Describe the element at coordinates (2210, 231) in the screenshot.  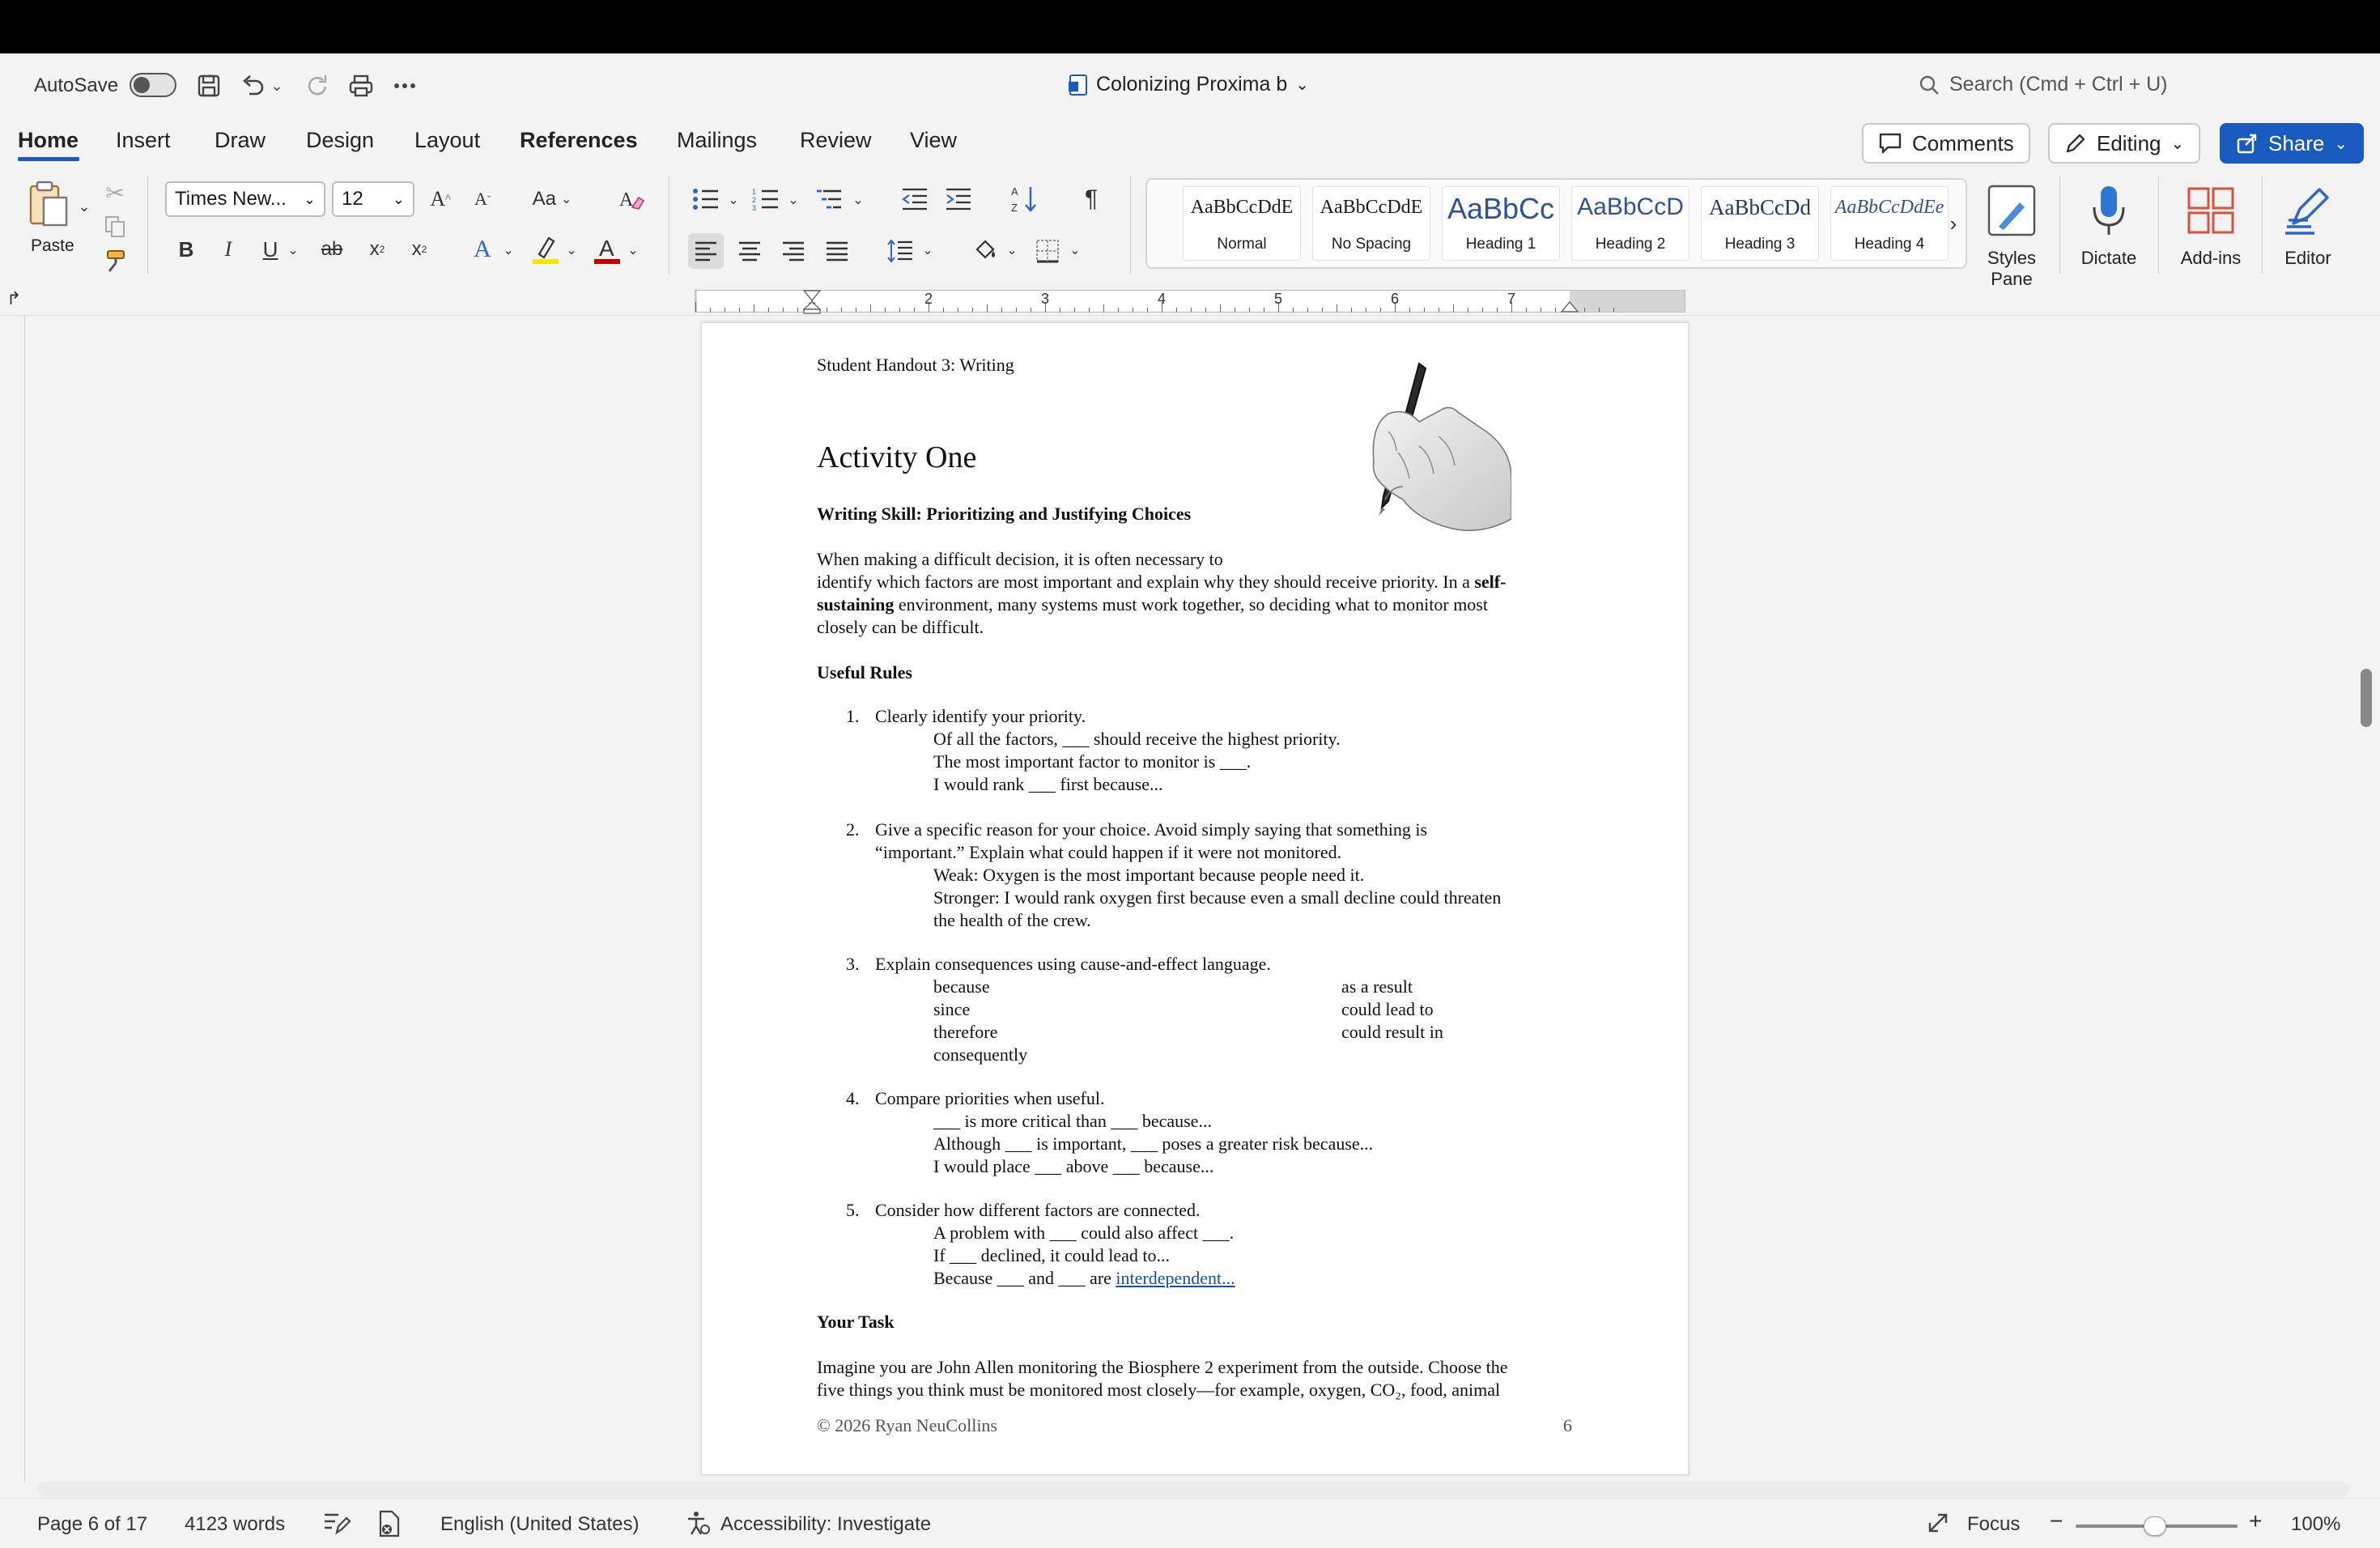
I see `addins-button: Add-ins` at that location.